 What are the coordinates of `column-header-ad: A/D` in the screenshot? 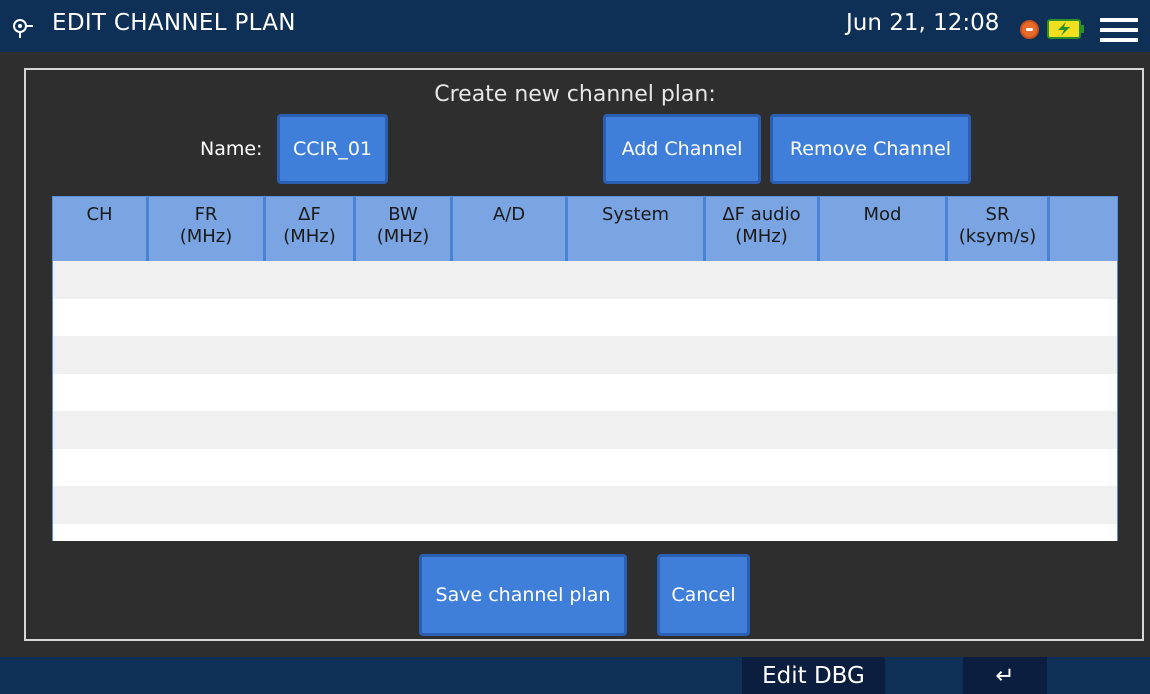 It's located at (510, 229).